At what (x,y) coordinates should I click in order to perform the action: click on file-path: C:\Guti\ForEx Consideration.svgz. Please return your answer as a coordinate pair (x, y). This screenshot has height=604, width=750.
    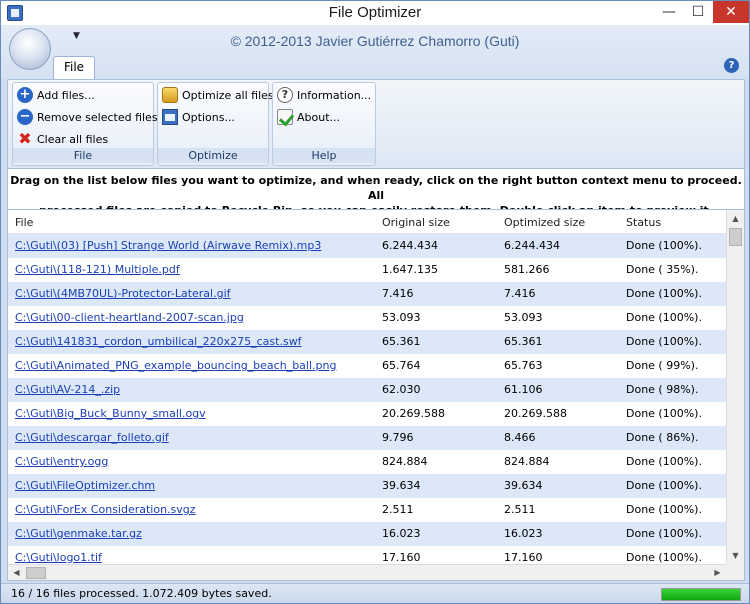
    Looking at the image, I should click on (105, 509).